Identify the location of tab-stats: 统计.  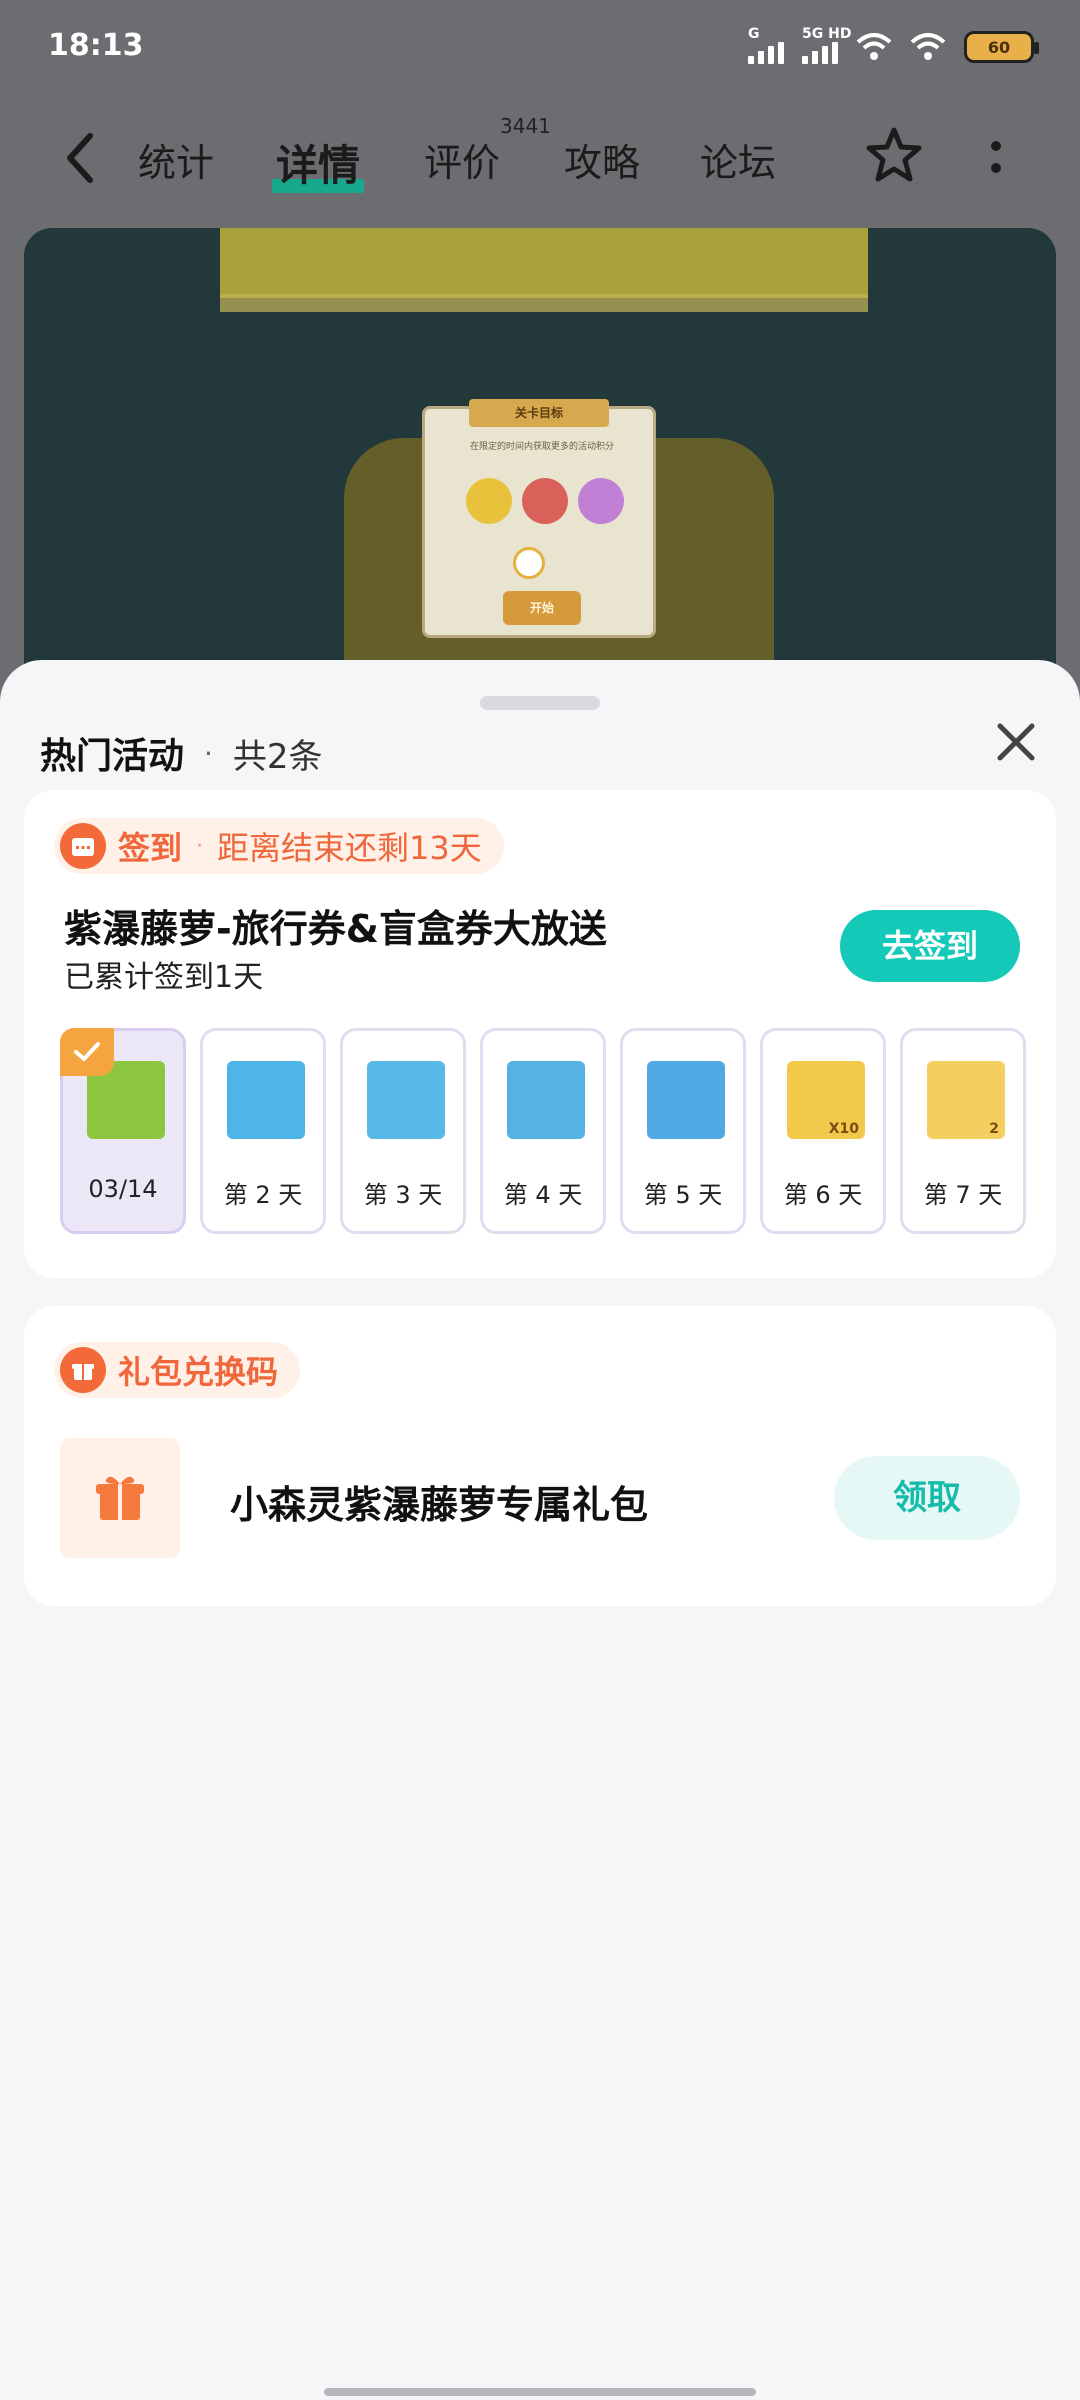
(176, 159).